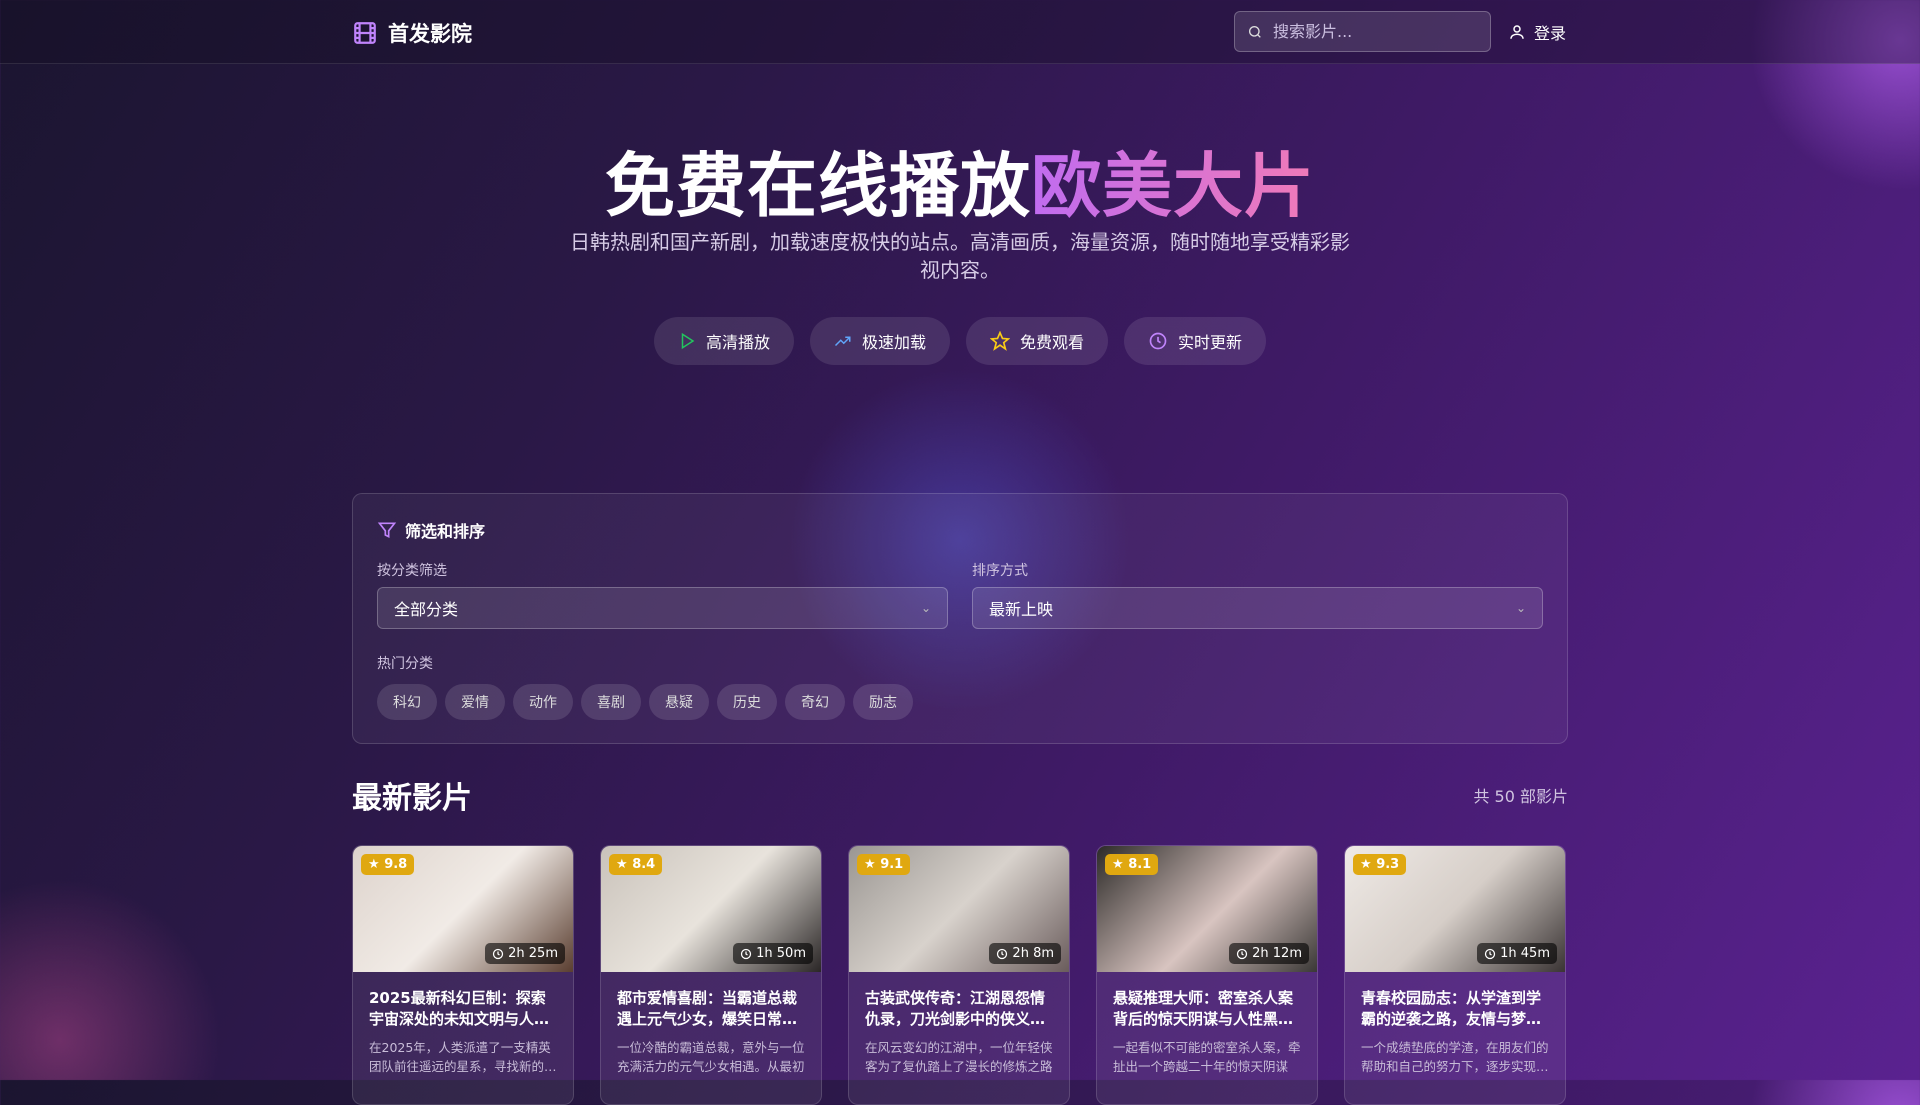  I want to click on rating-value: 9.1, so click(892, 864).